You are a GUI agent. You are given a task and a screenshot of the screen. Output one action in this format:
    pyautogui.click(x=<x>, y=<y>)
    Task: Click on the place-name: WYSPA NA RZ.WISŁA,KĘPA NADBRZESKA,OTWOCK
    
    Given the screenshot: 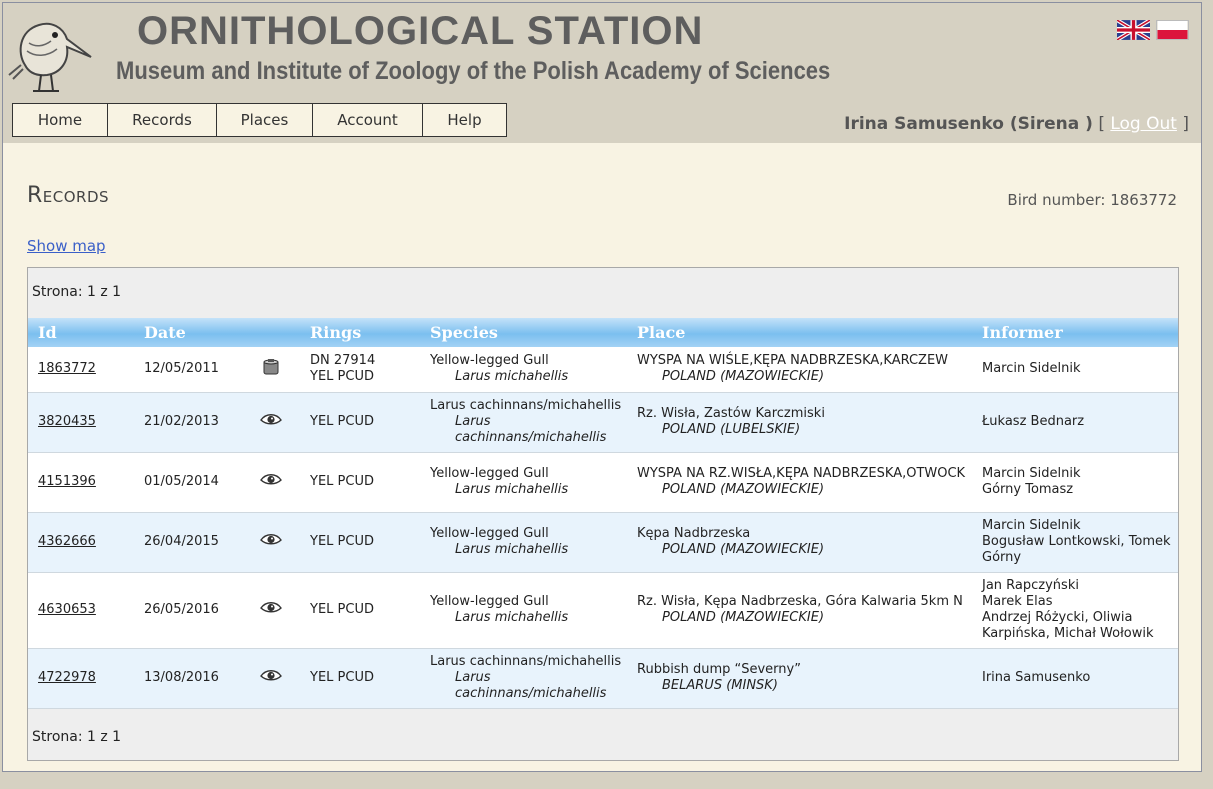 What is the action you would take?
    pyautogui.click(x=801, y=473)
    